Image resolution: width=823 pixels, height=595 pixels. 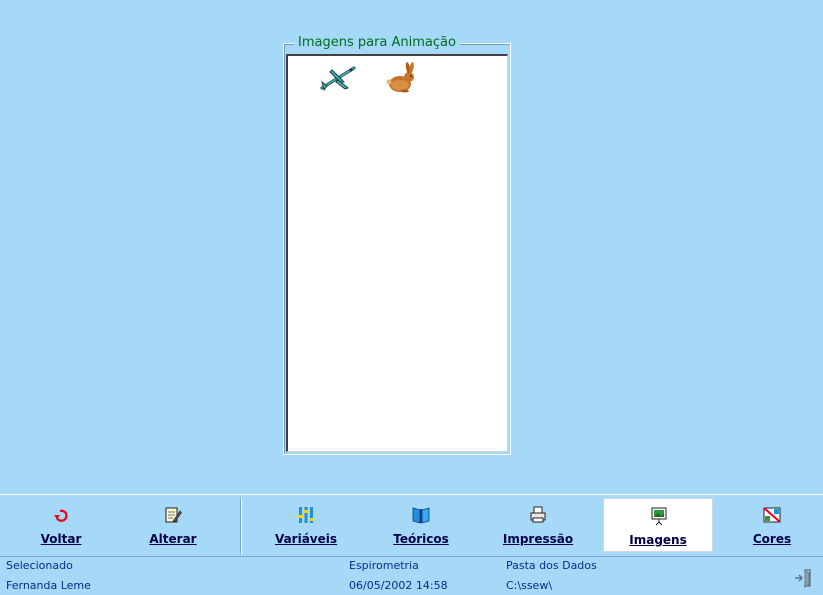 I want to click on teoricos-label: Teóricos, so click(x=421, y=539).